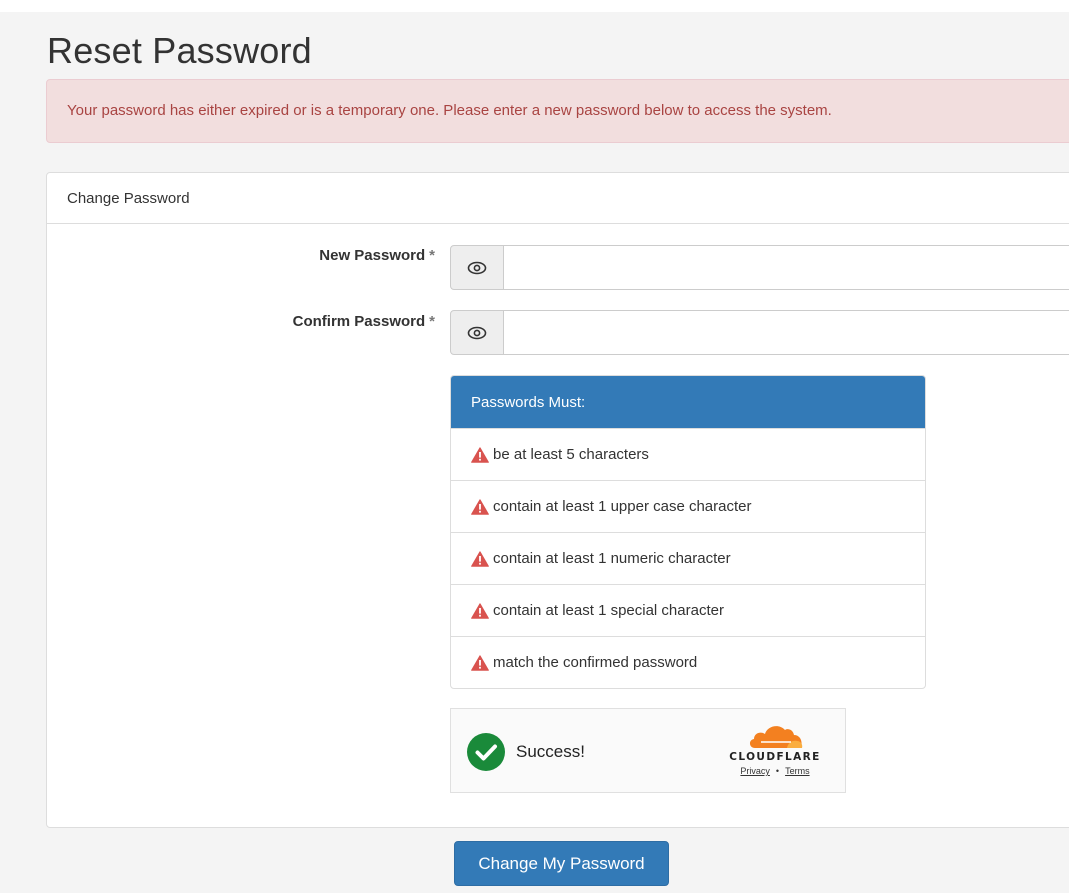 This screenshot has height=893, width=1069. I want to click on new-password-input, so click(786, 267).